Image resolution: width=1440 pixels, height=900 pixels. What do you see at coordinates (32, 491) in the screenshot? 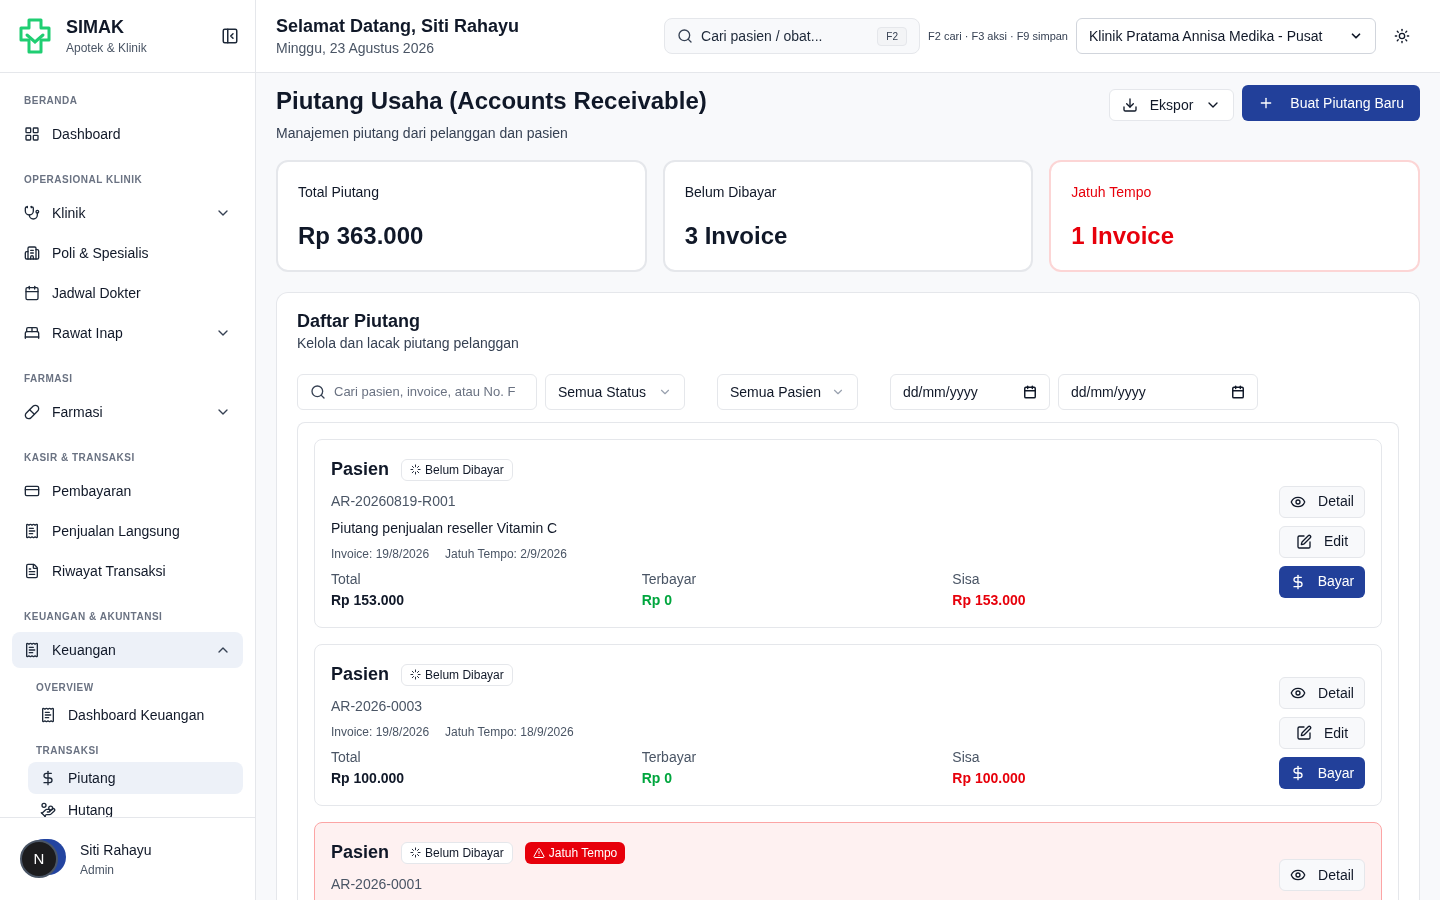
I see `credit-card-icon` at bounding box center [32, 491].